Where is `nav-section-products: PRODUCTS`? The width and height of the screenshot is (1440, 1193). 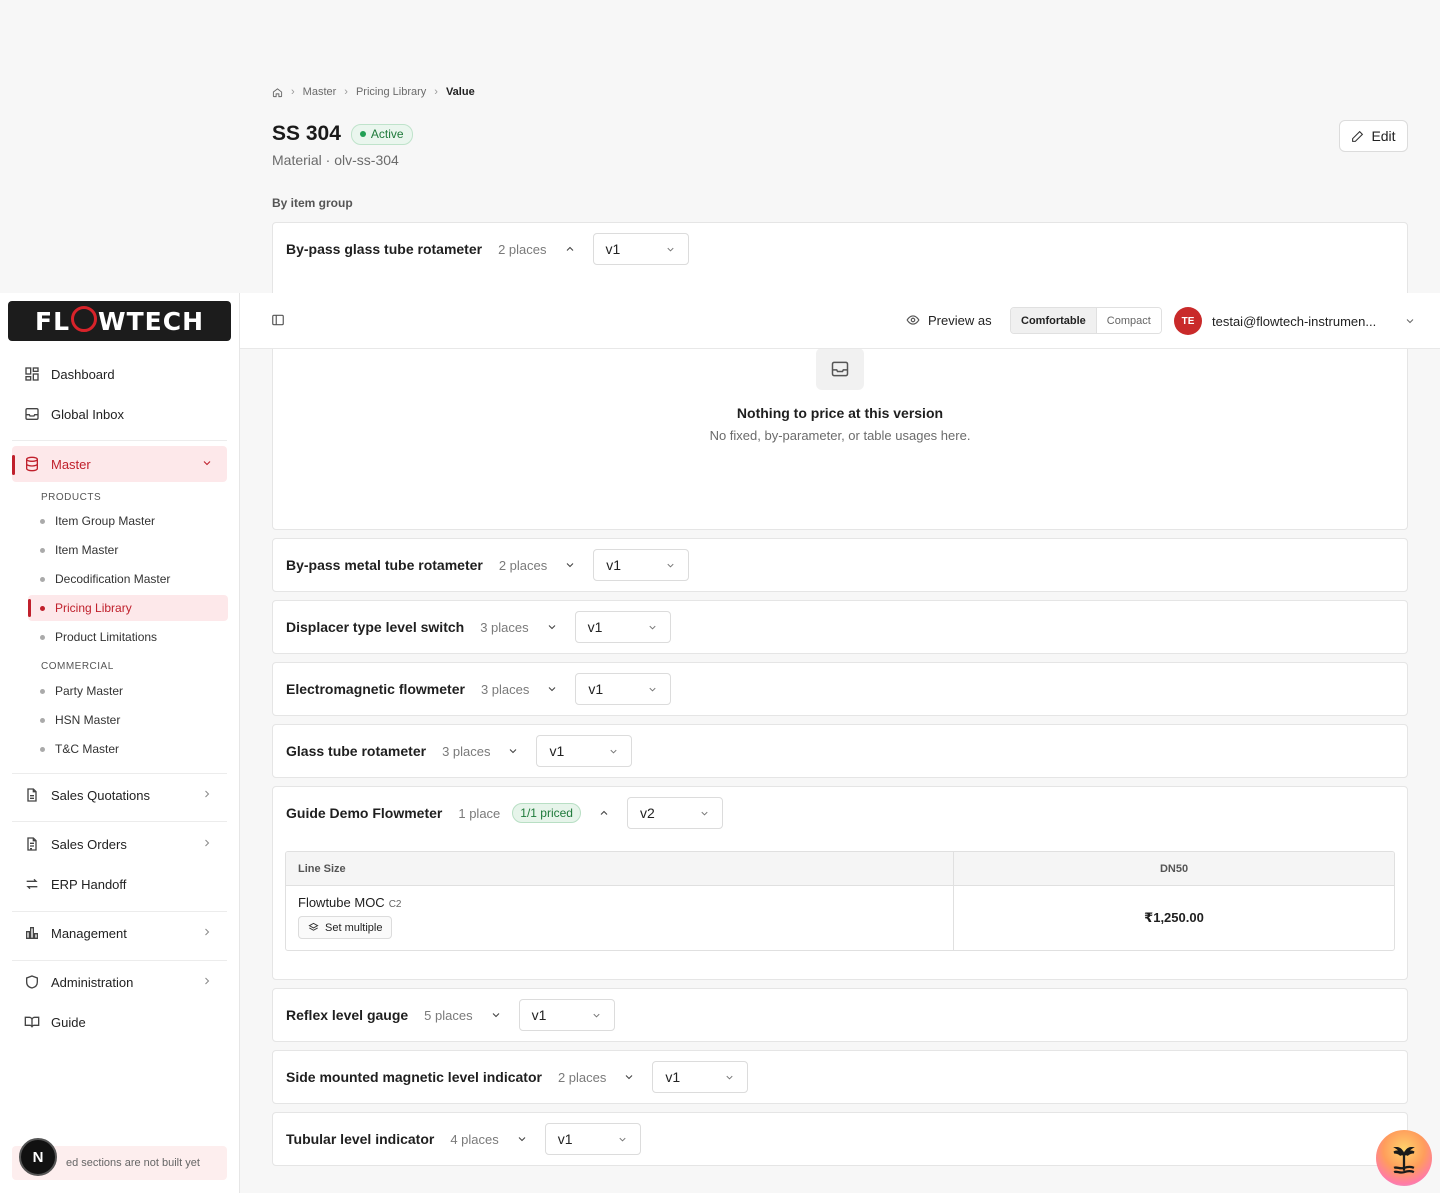
nav-section-products: PRODUCTS is located at coordinates (71, 497).